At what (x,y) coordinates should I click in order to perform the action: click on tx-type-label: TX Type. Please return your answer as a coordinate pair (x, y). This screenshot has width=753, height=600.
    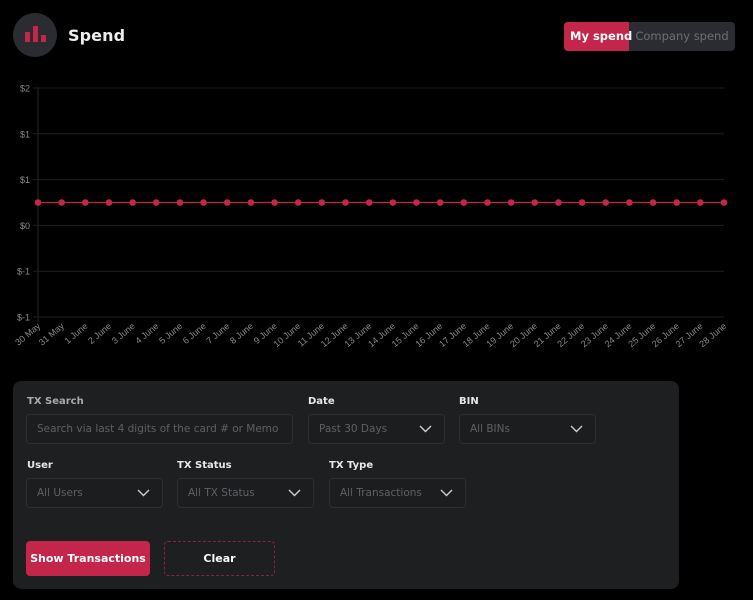
    Looking at the image, I should click on (351, 465).